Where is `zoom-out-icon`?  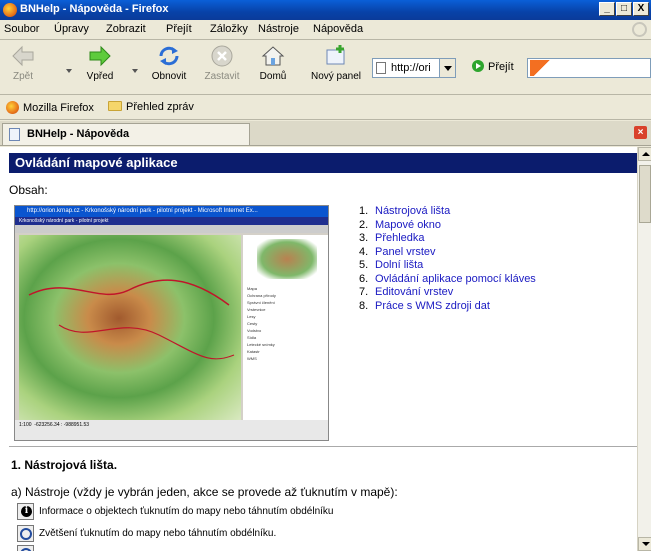 zoom-out-icon is located at coordinates (25, 548).